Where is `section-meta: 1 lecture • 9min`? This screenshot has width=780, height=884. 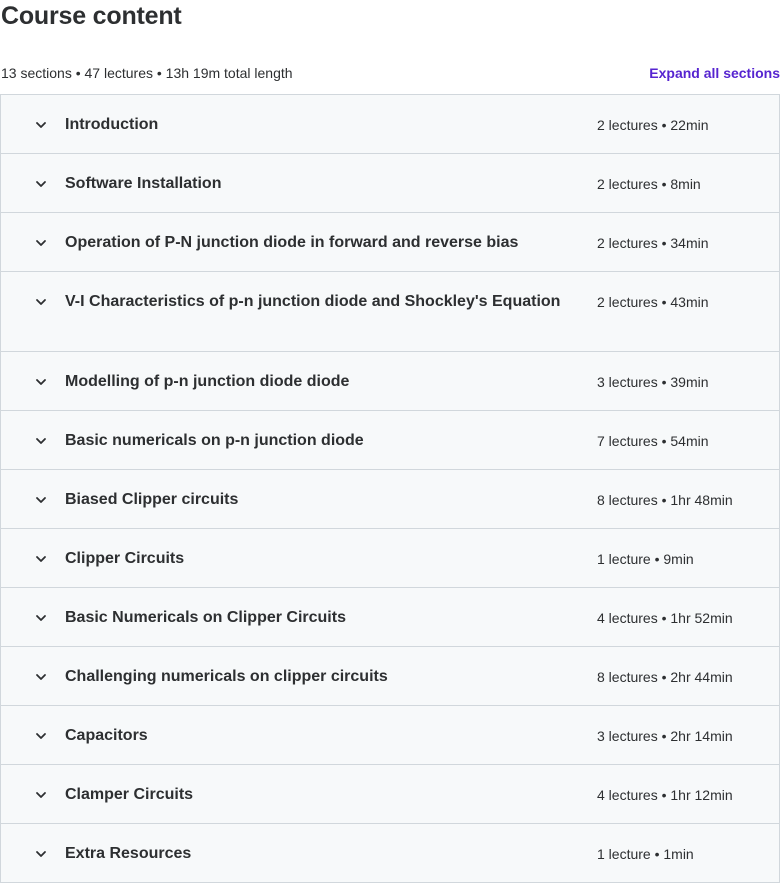 section-meta: 1 lecture • 9min is located at coordinates (645, 559).